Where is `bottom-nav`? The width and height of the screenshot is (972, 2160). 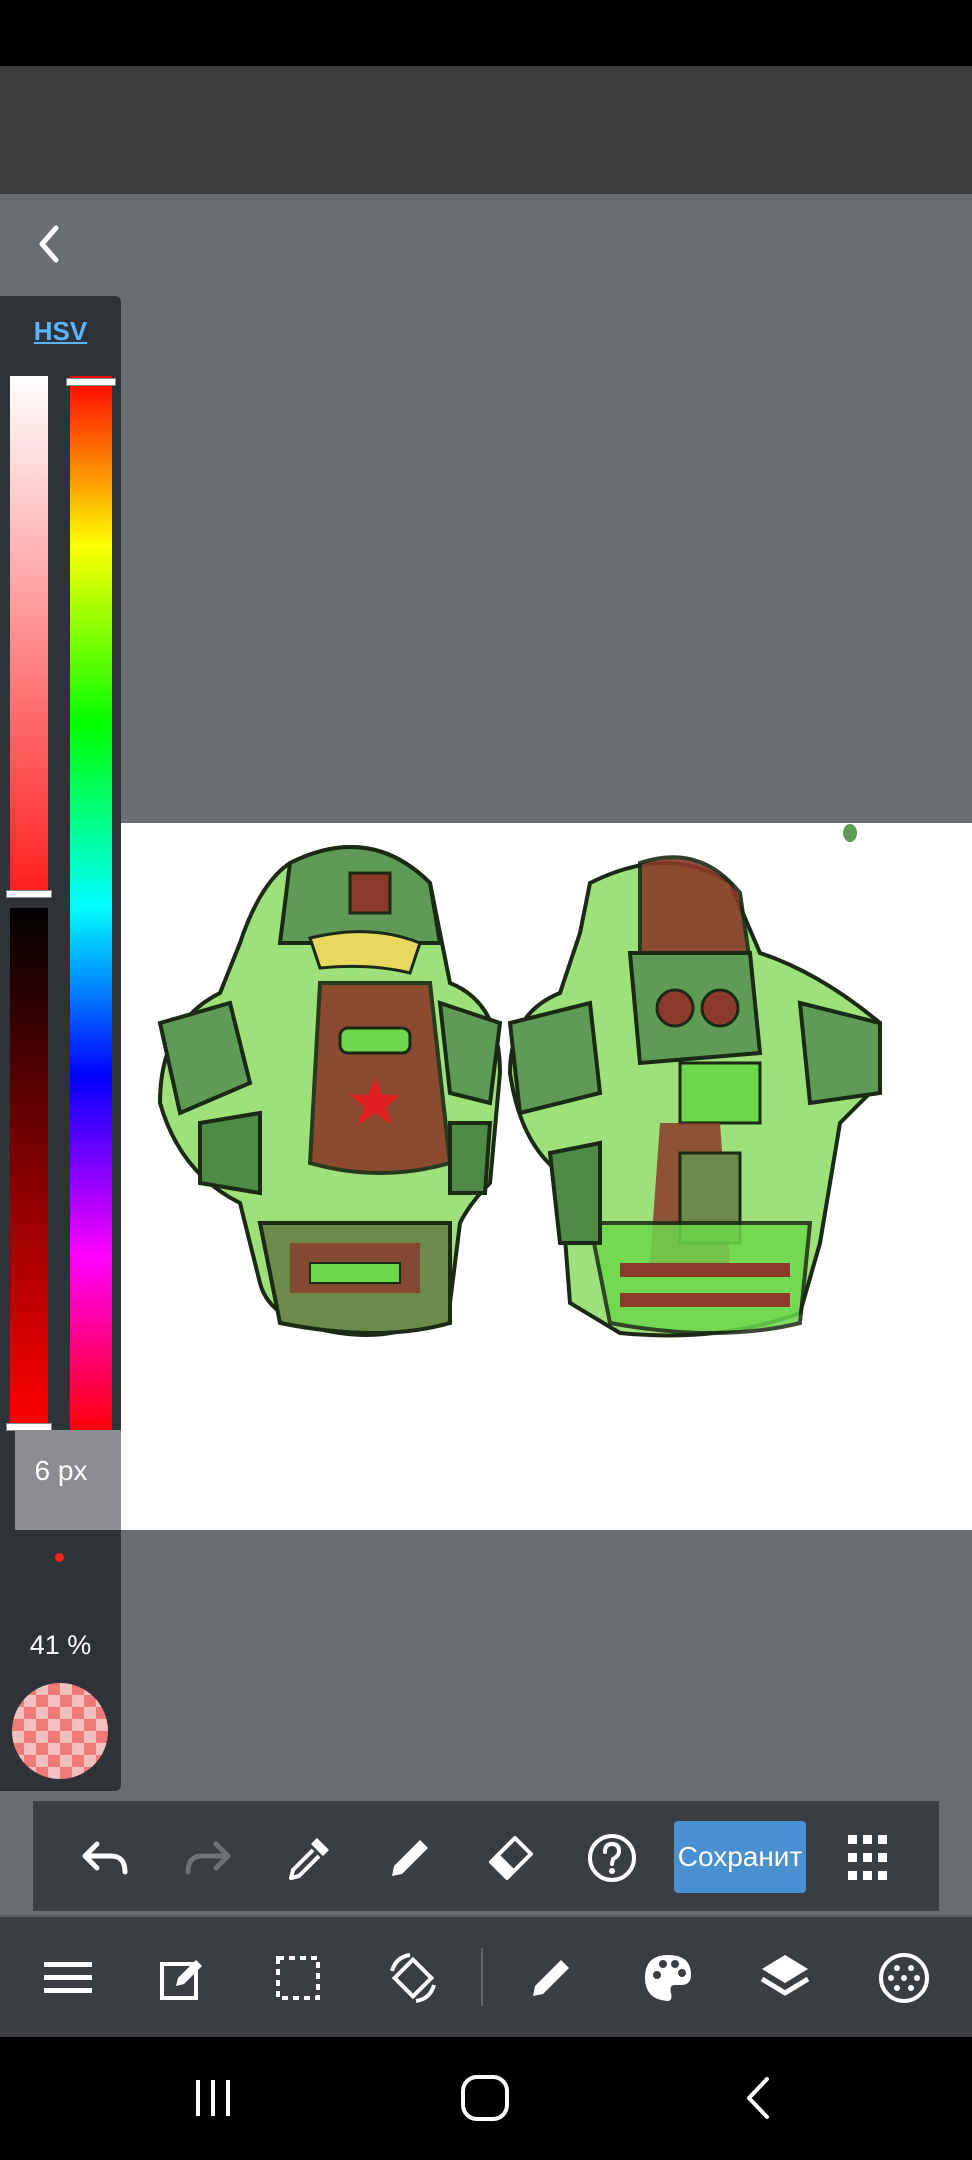 bottom-nav is located at coordinates (486, 1977).